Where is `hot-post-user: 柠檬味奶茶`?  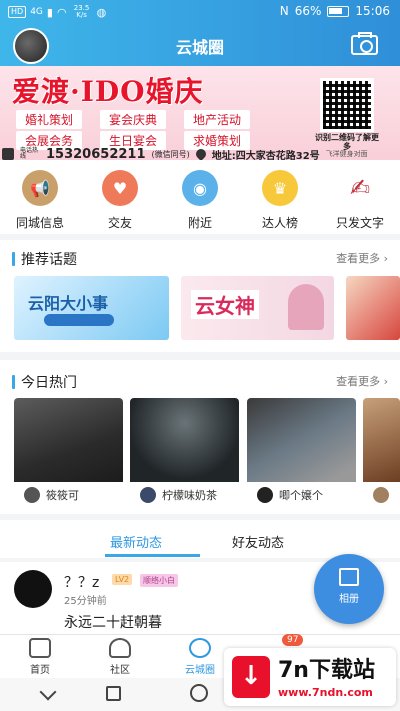
hot-post-user: 柠檬味奶茶 is located at coordinates (189, 495).